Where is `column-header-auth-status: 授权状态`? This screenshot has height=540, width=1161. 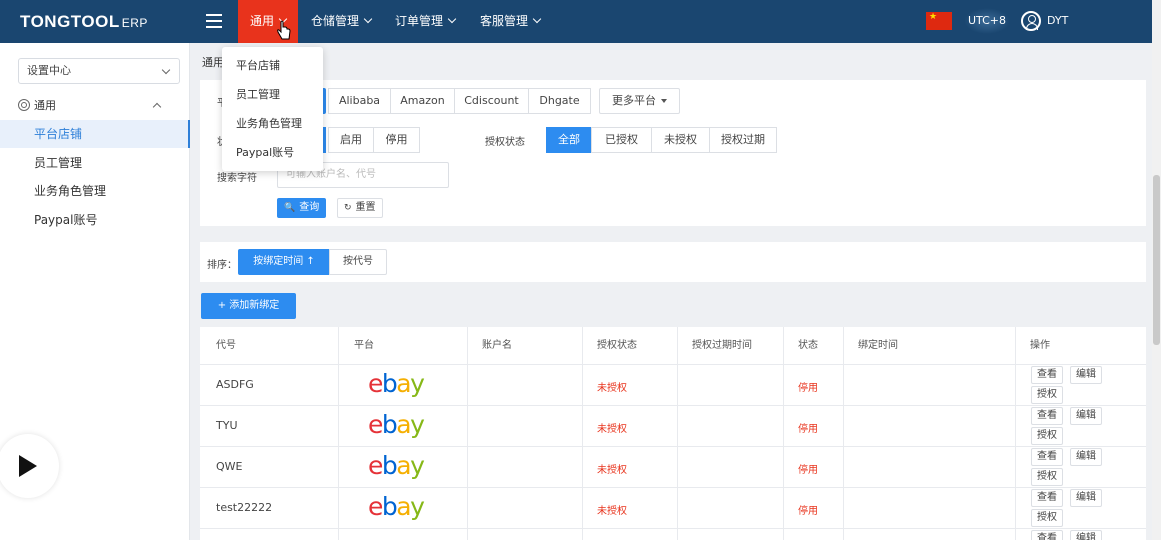 column-header-auth-status: 授权状态 is located at coordinates (617, 346).